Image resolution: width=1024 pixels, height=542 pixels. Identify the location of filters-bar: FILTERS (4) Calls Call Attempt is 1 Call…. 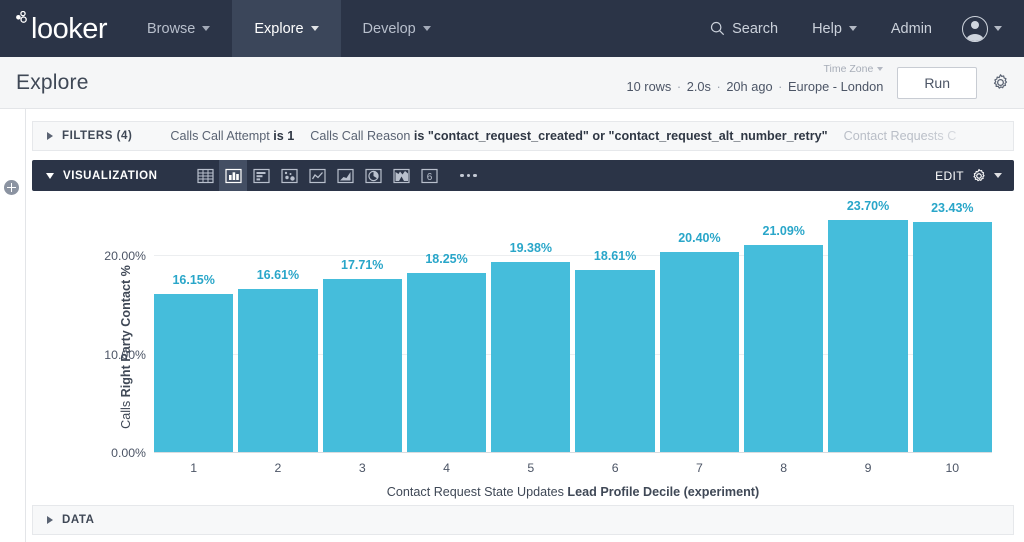
(523, 136).